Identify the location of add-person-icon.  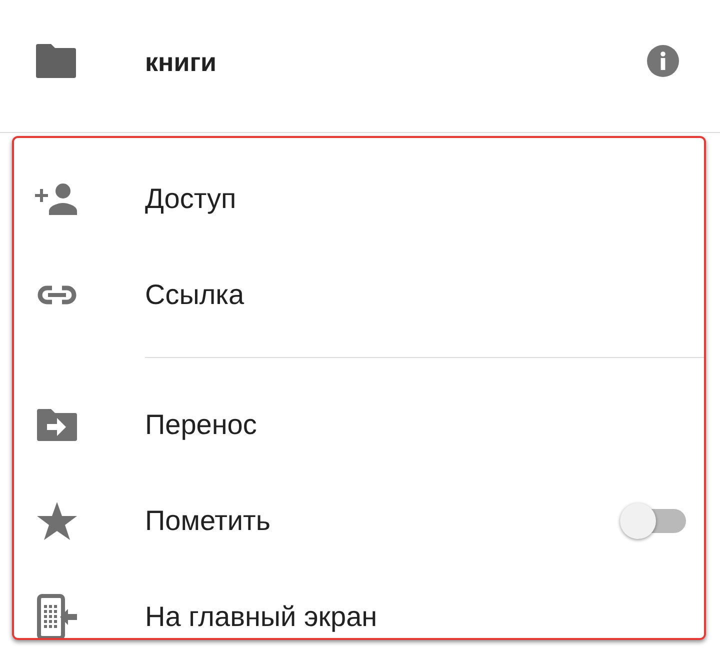
(57, 199).